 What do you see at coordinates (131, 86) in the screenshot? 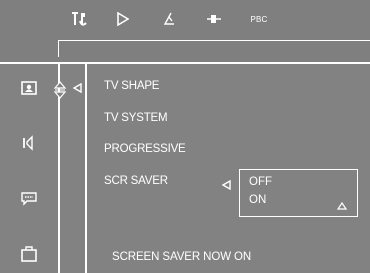
I see `menu-item-tv-shape: TV SHAPE` at bounding box center [131, 86].